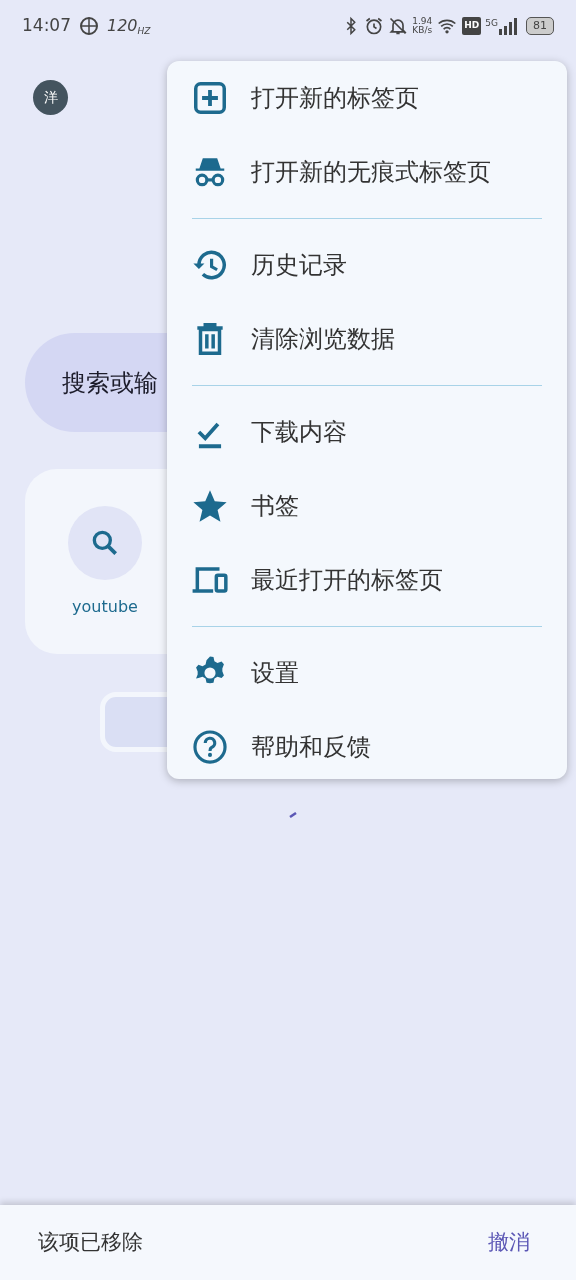  What do you see at coordinates (122, 26) in the screenshot?
I see `refresh-rate: 120` at bounding box center [122, 26].